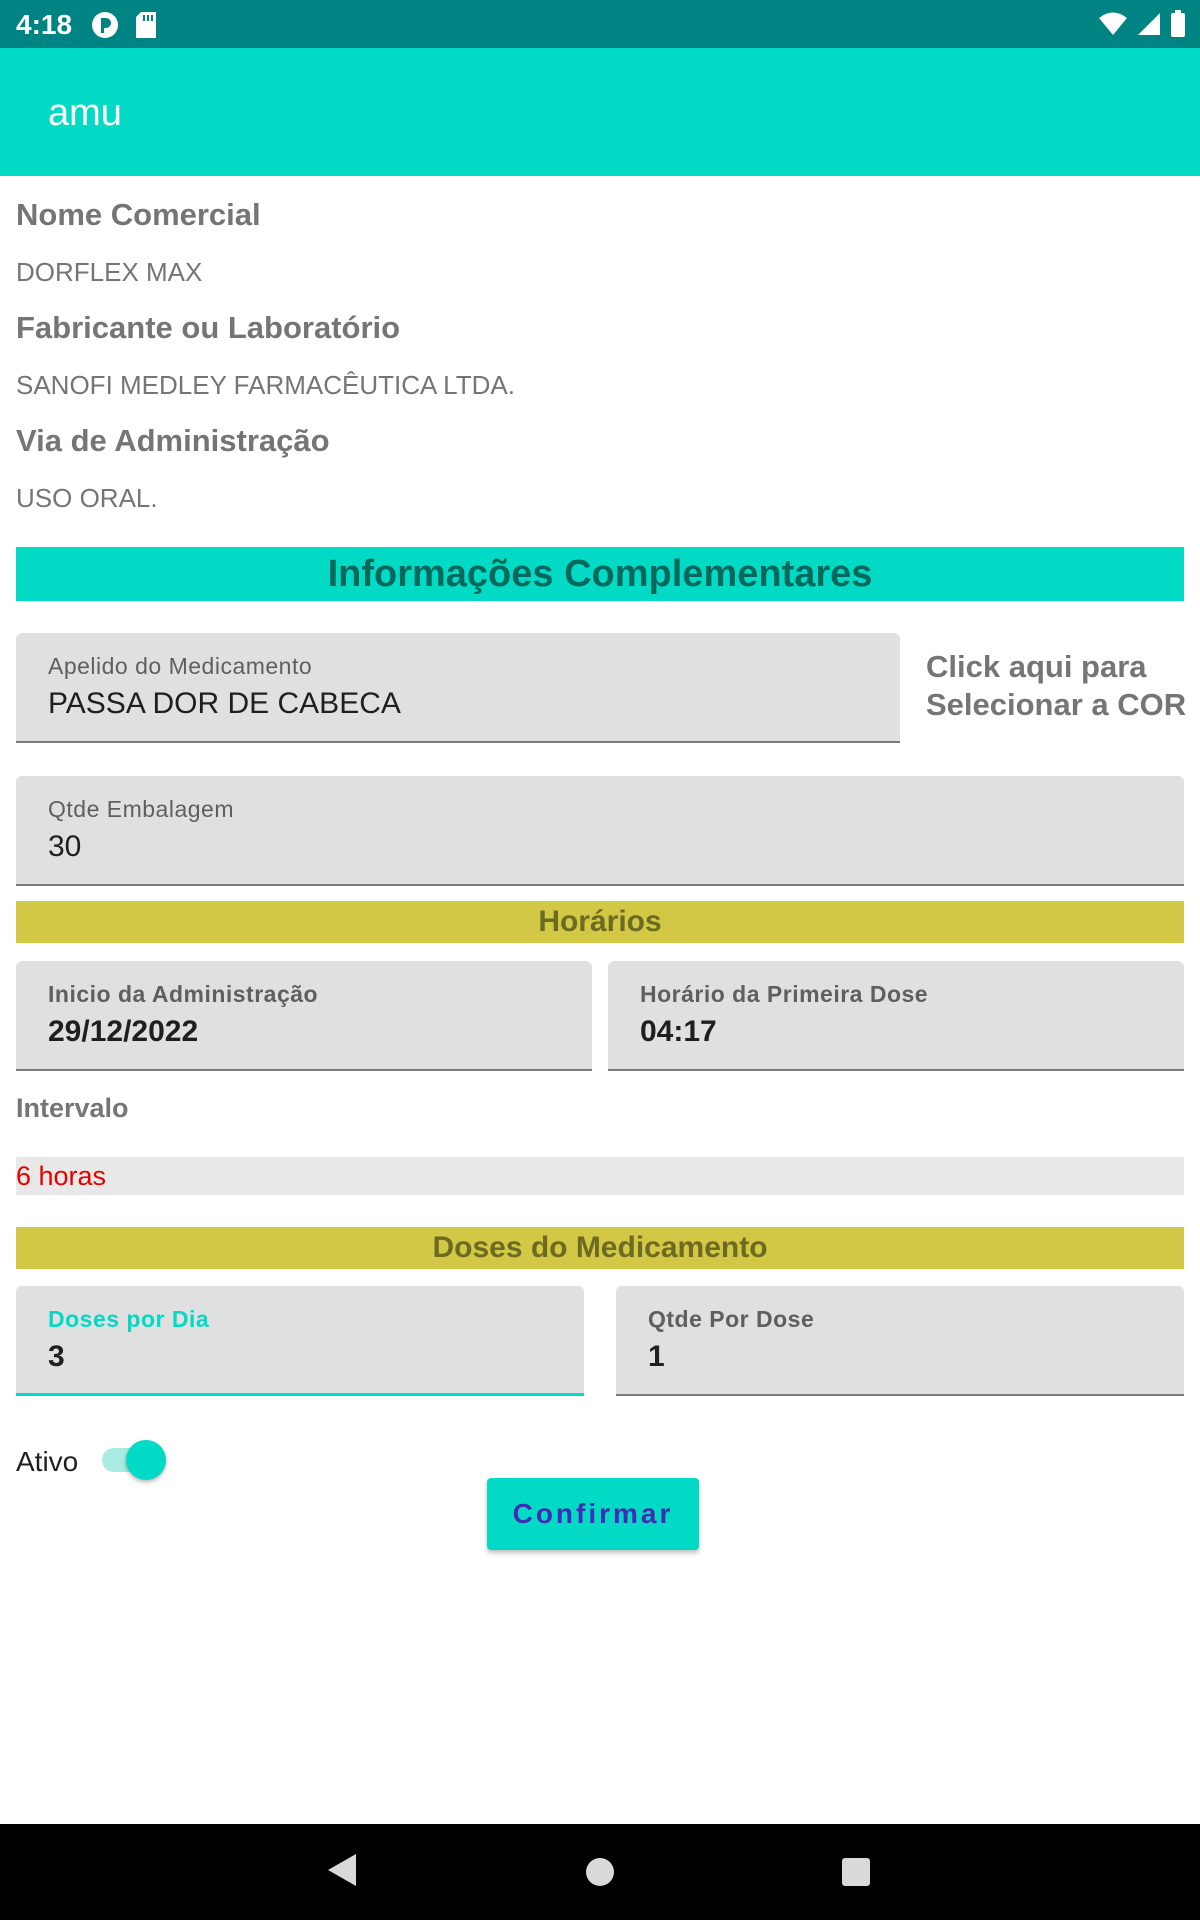 The image size is (1200, 1920). Describe the element at coordinates (856, 1872) in the screenshot. I see `recents-icon` at that location.